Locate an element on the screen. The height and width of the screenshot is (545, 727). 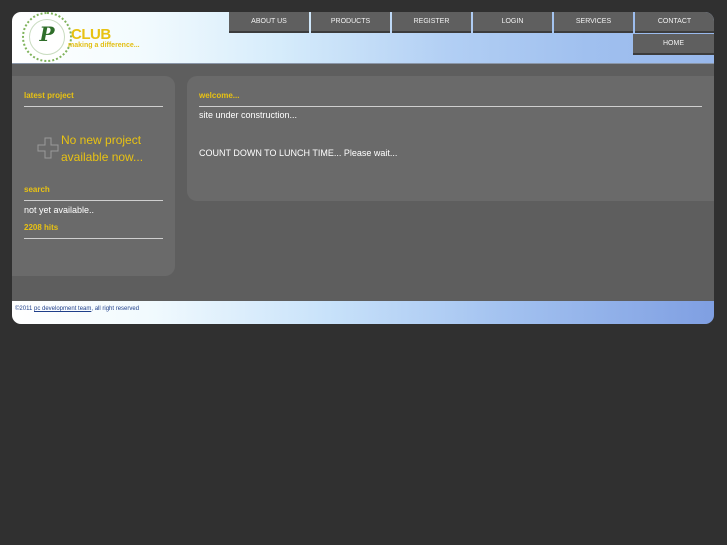
search-status: not yet available.. is located at coordinates (59, 210).